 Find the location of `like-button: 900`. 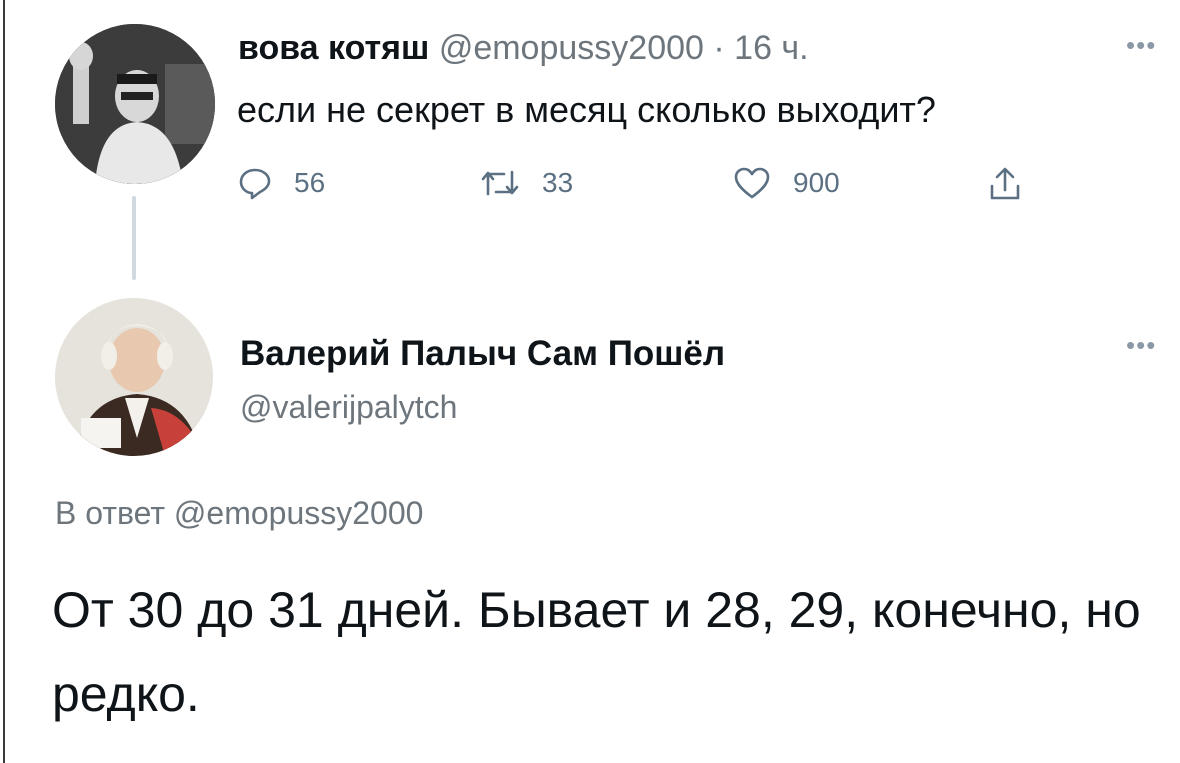

like-button: 900 is located at coordinates (786, 183).